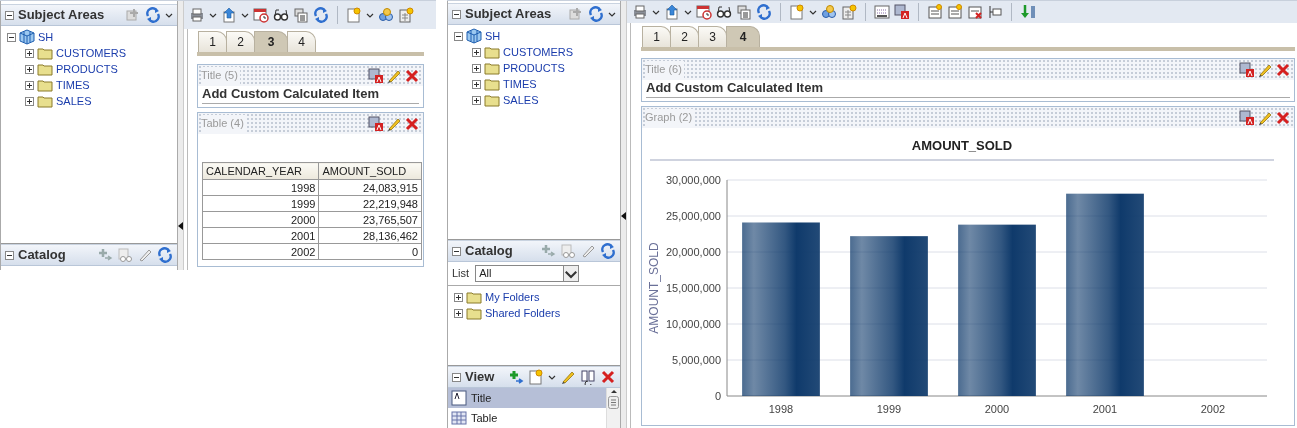 This screenshot has height=428, width=1297. I want to click on grid-icon, so click(882, 12).